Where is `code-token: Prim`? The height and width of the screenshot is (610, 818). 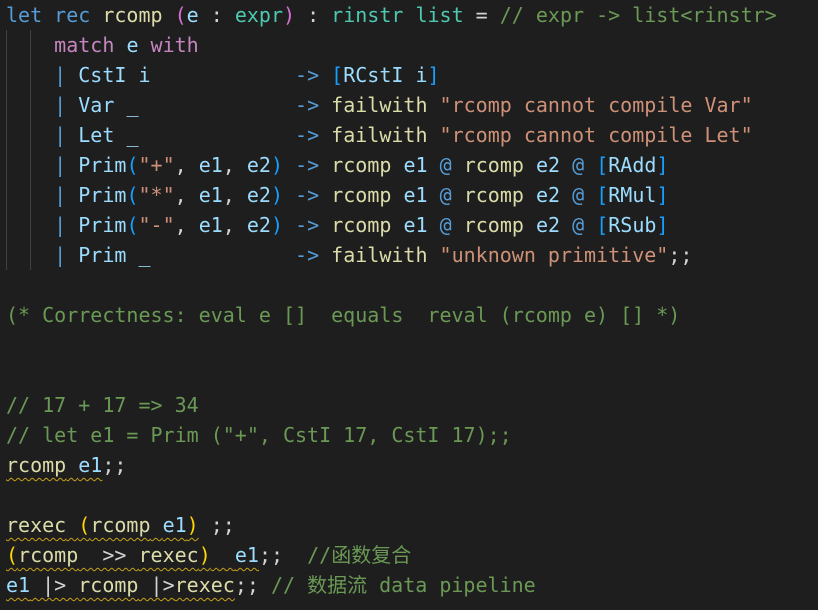 code-token: Prim is located at coordinates (102, 225).